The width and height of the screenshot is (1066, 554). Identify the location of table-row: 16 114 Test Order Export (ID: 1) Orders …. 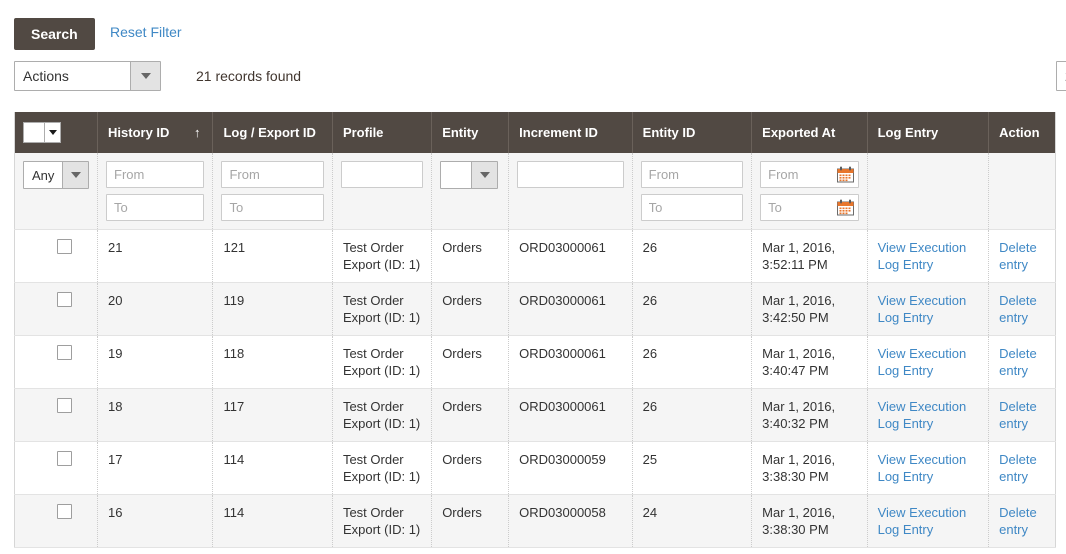
(535, 521).